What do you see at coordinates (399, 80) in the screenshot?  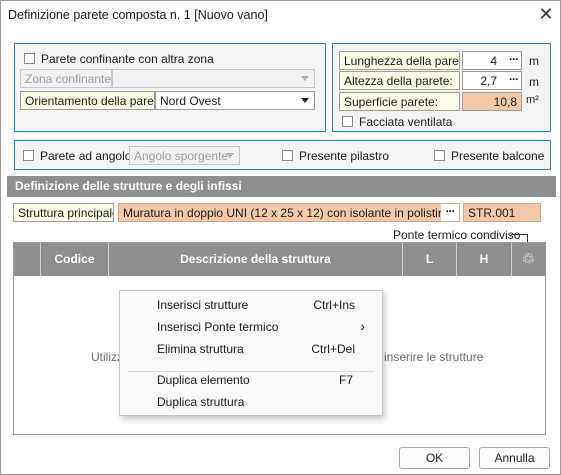 I see `height-label: Altezza della parete:` at bounding box center [399, 80].